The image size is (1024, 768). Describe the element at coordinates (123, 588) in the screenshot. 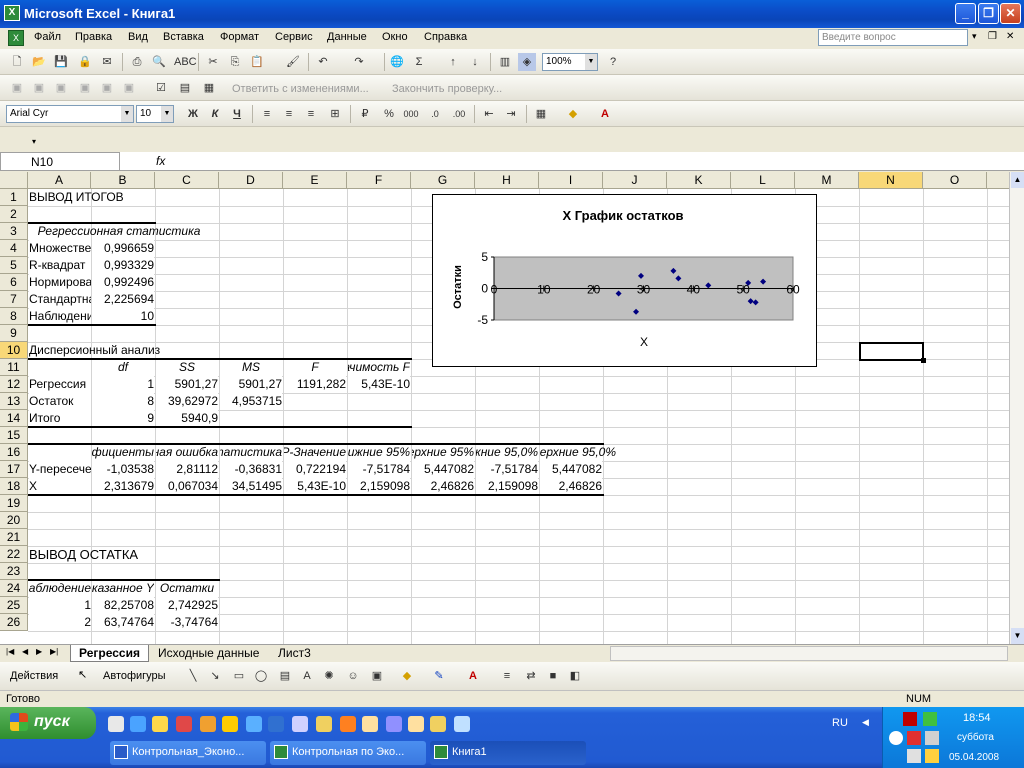

I see `cell-b24: Предсказанное Y` at that location.